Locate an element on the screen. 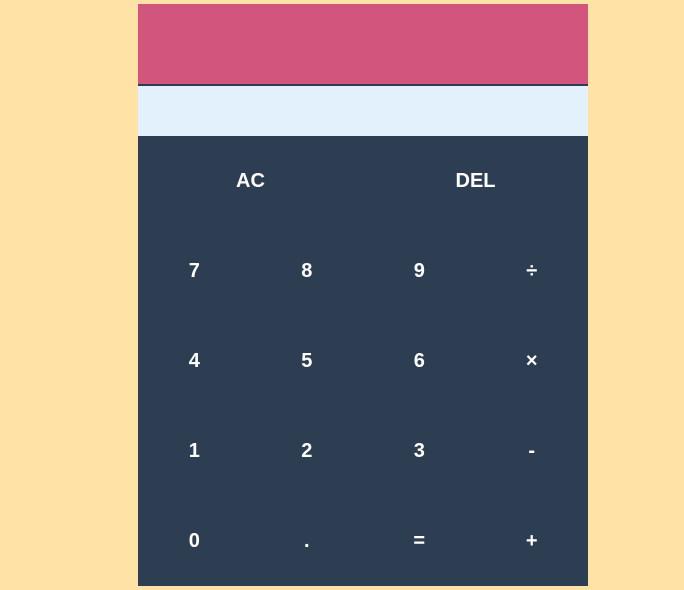 The width and height of the screenshot is (684, 590). digit-6-button: 6 is located at coordinates (419, 361).